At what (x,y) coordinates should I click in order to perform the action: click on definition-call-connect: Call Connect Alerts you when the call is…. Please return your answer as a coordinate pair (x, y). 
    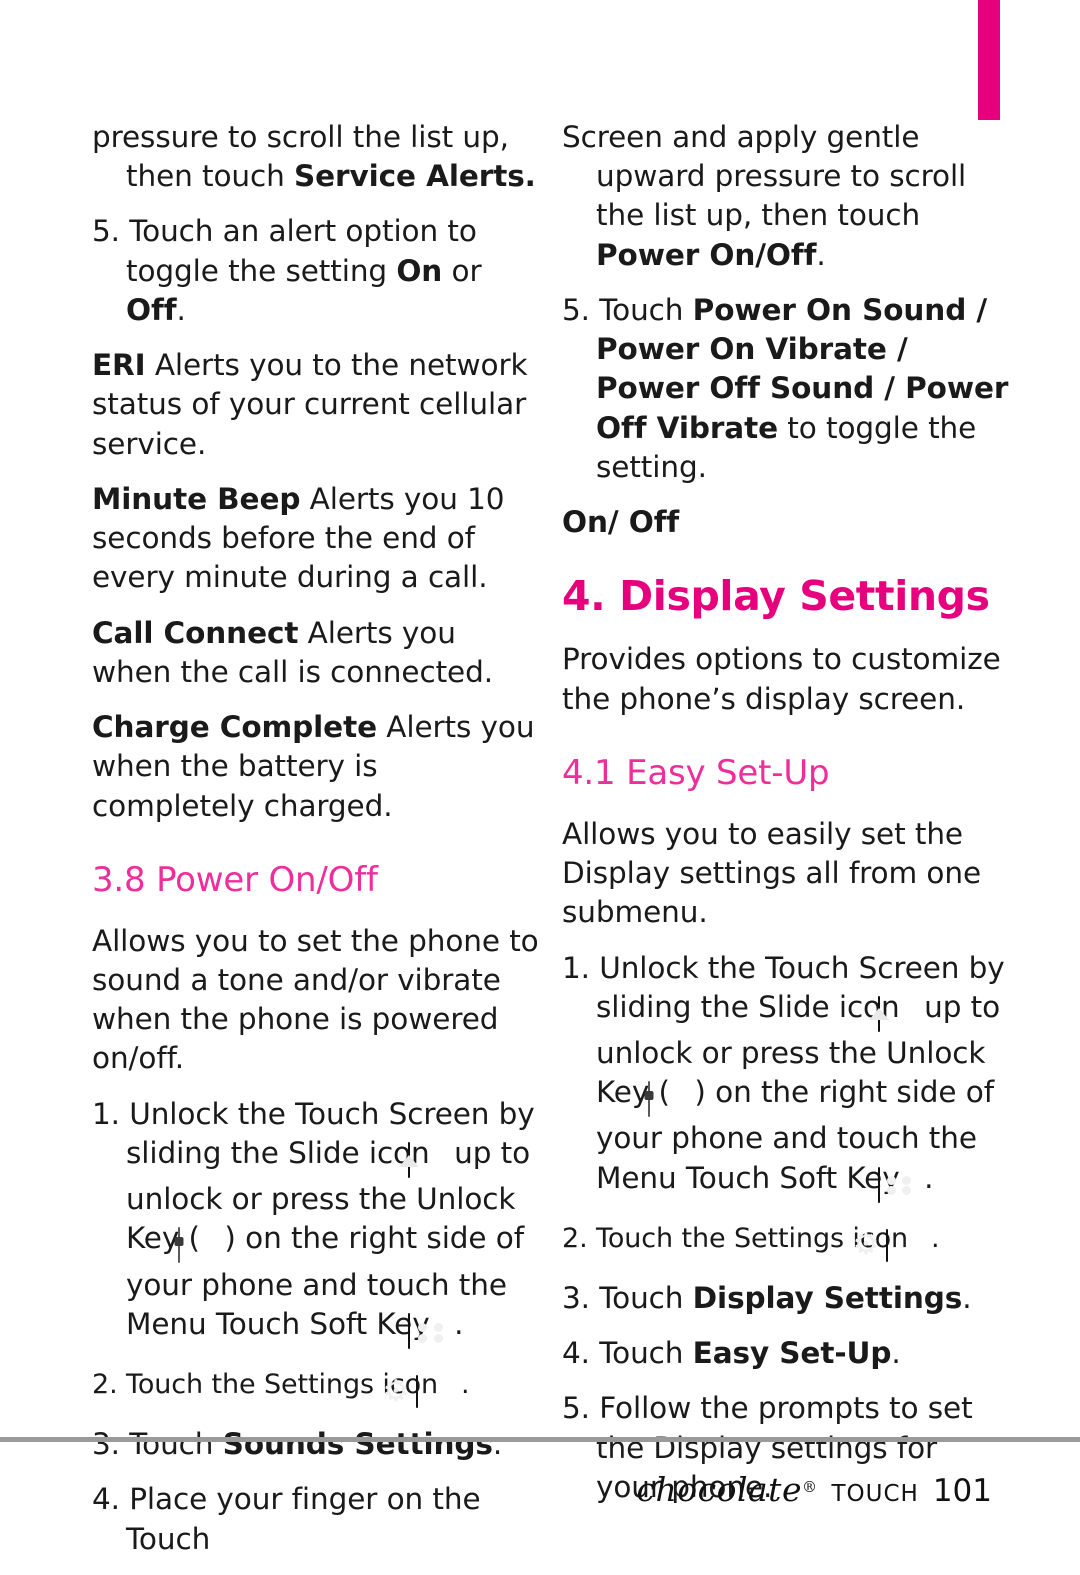
    Looking at the image, I should click on (317, 653).